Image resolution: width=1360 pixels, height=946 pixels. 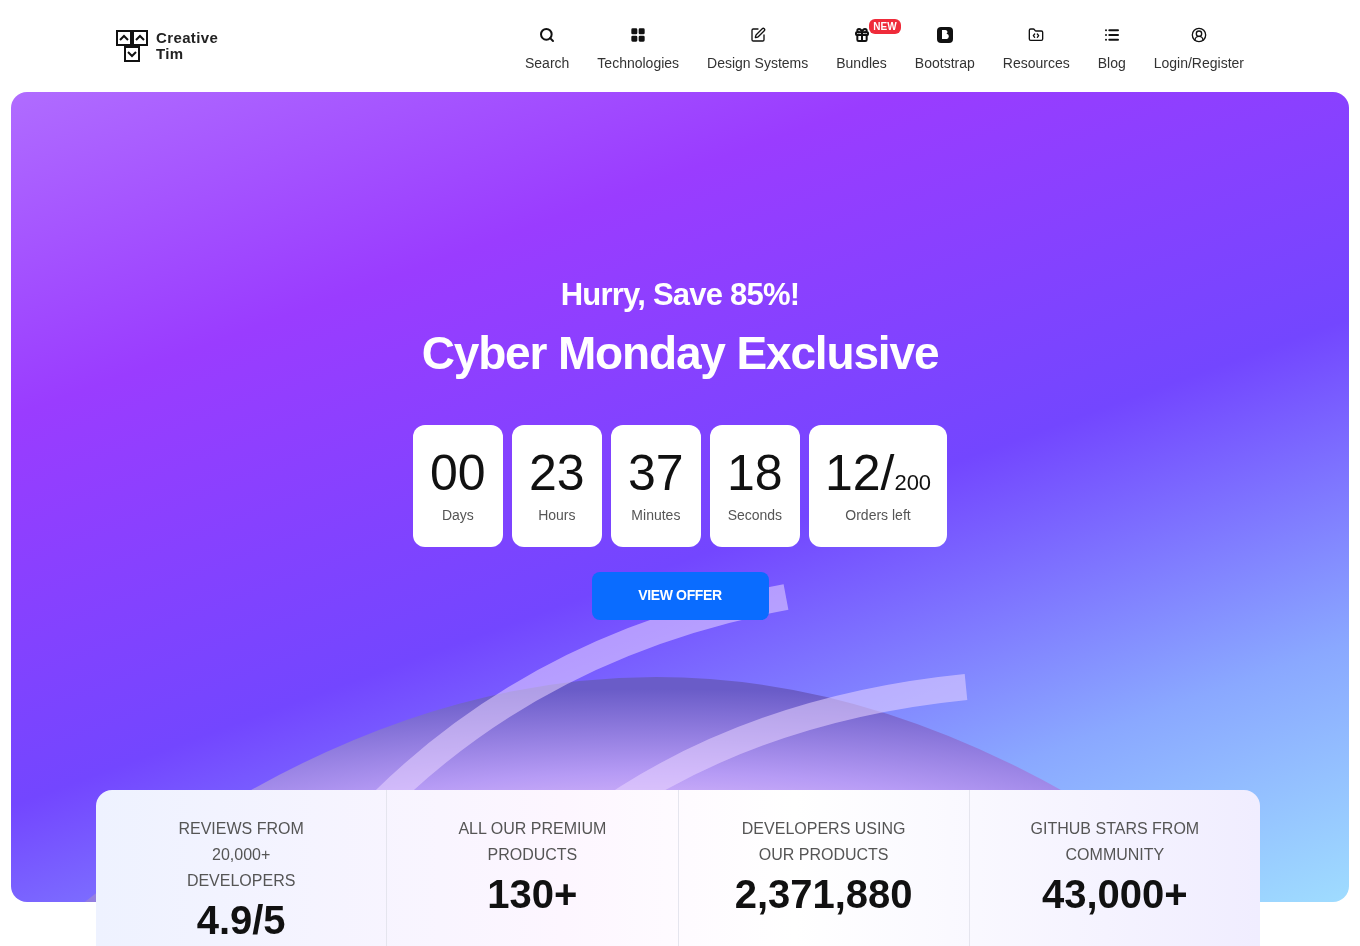 I want to click on countdown-value: 12/, so click(x=859, y=473).